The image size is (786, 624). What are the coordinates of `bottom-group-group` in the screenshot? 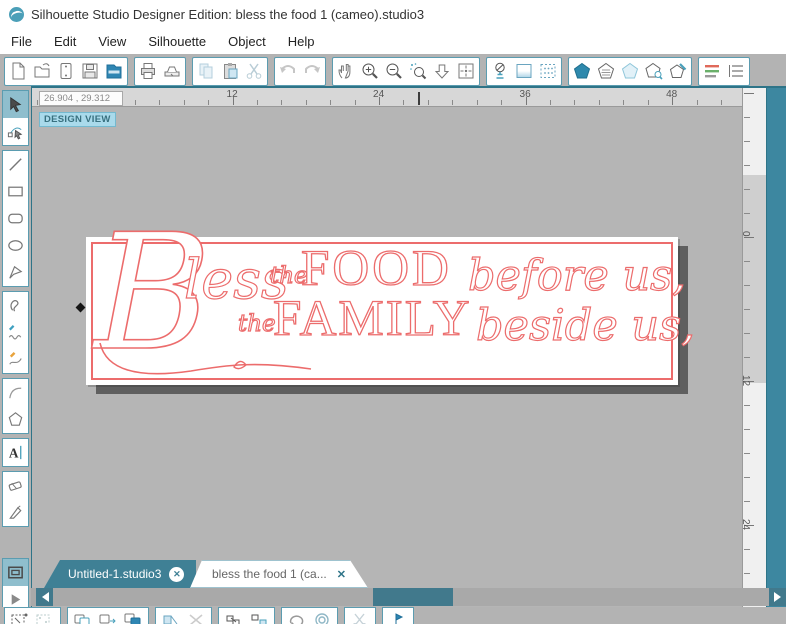 It's located at (246, 615).